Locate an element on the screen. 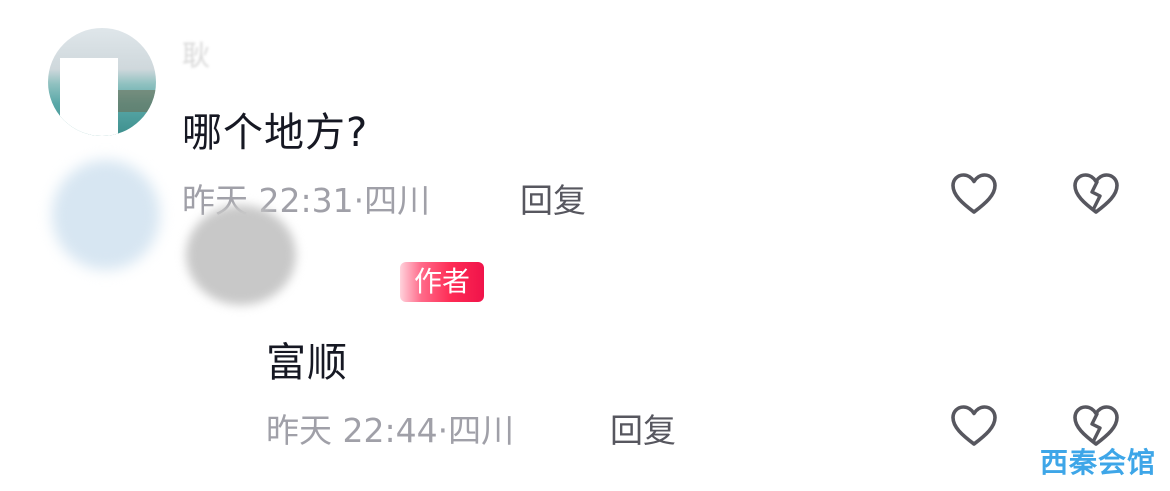 The height and width of the screenshot is (491, 1170). comment-text: 哪个地方? is located at coordinates (275, 133).